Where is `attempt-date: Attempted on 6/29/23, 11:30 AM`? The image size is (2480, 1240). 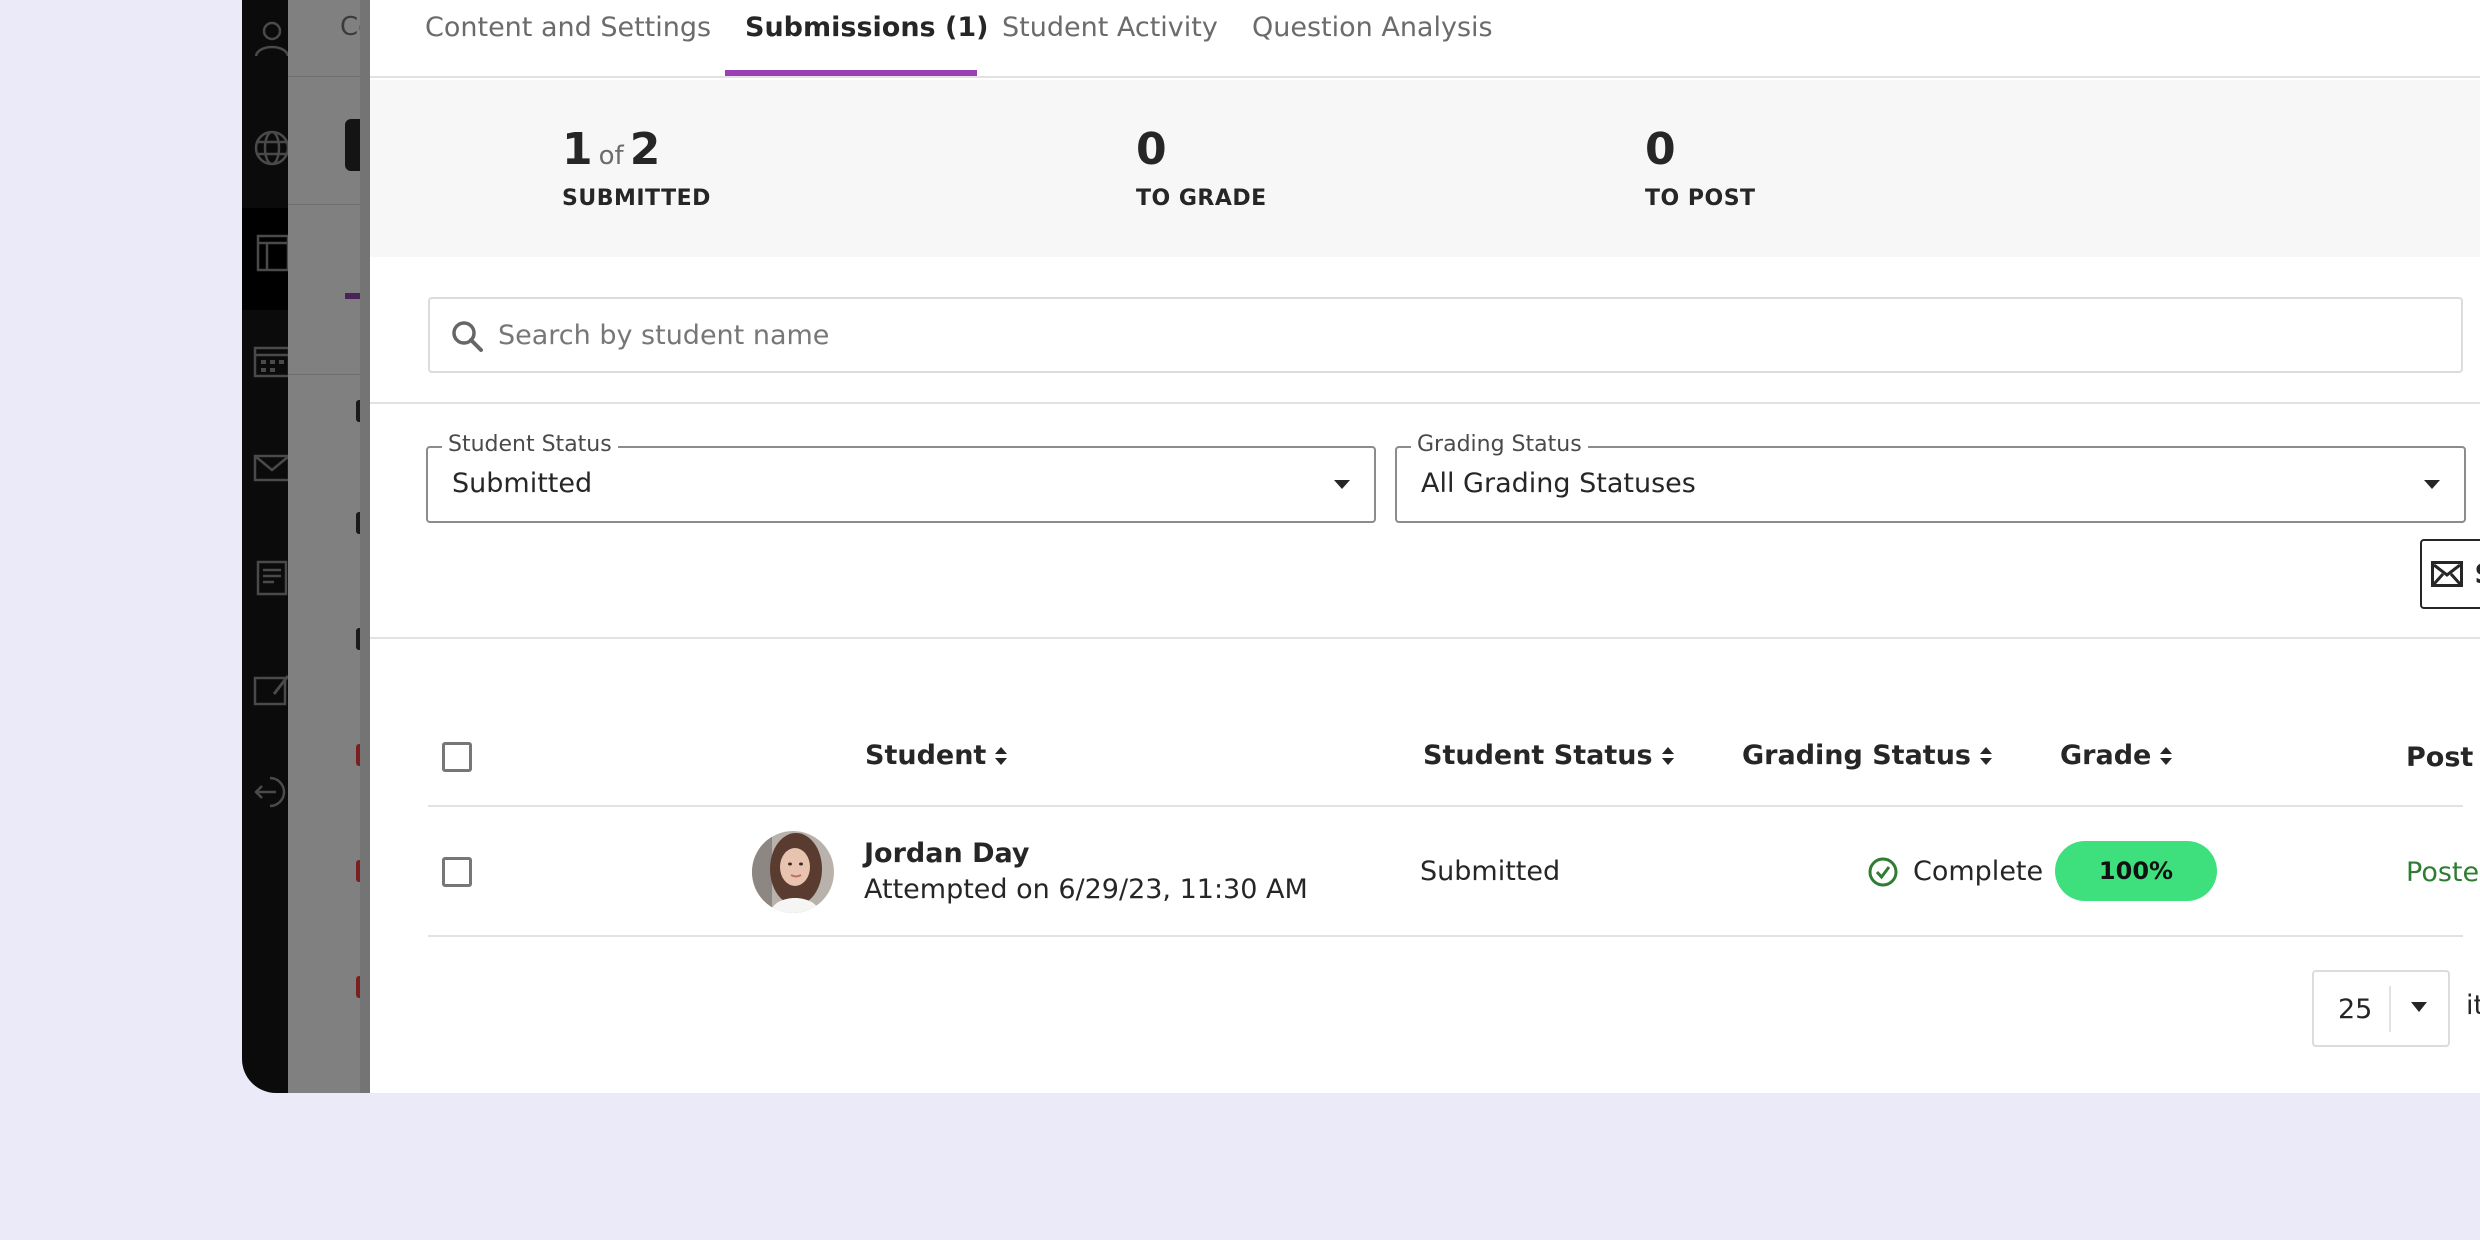 attempt-date: Attempted on 6/29/23, 11:30 AM is located at coordinates (1086, 889).